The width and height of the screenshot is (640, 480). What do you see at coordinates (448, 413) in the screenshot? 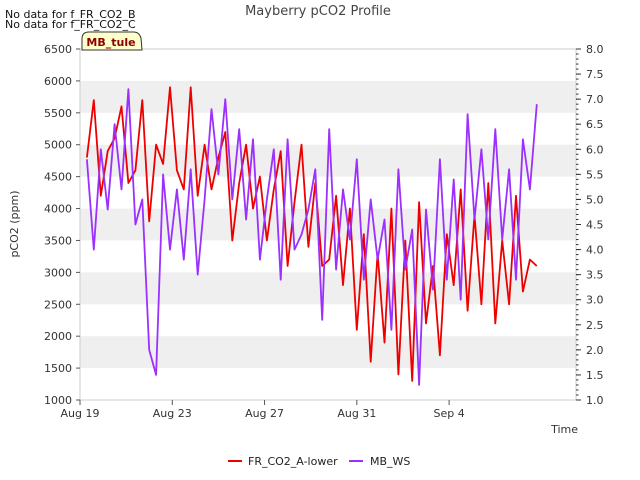
I see `x-tick-label: Sep 4` at bounding box center [448, 413].